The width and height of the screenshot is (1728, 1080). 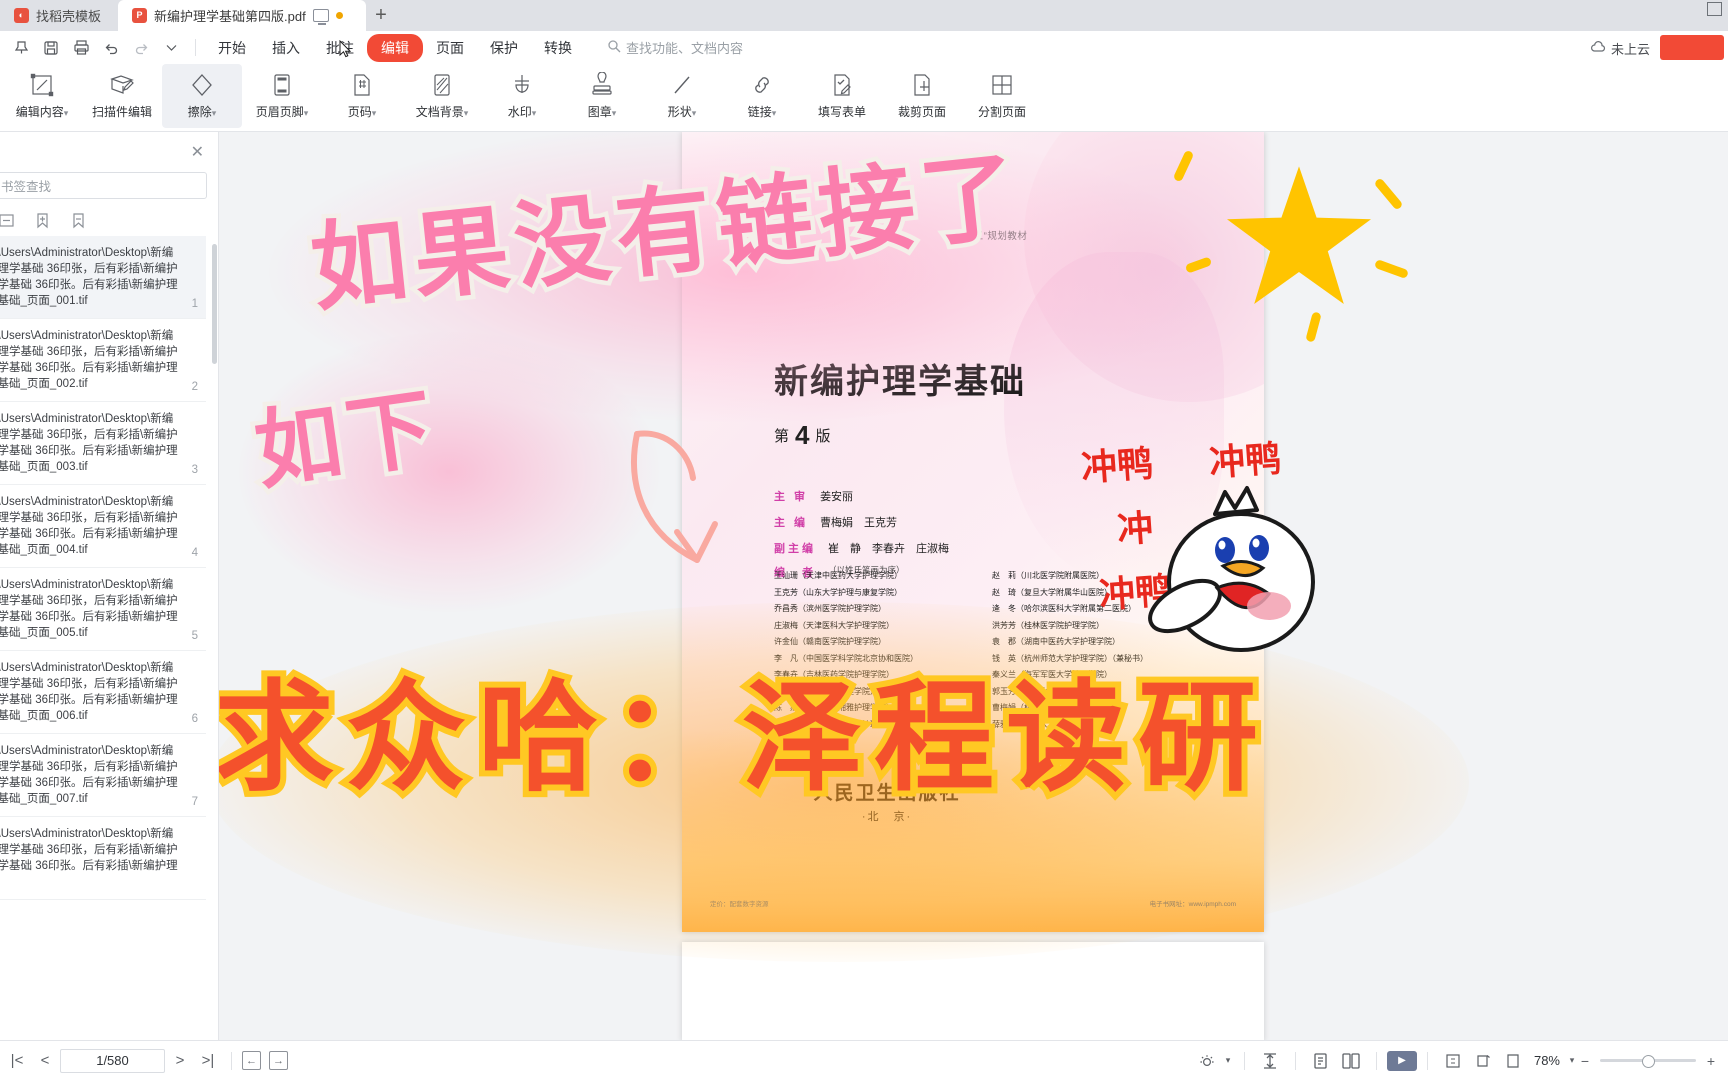 What do you see at coordinates (1056, 691) in the screenshot?
I see `author-entry: 郭玉芳（山东大学护理与康复学院）` at bounding box center [1056, 691].